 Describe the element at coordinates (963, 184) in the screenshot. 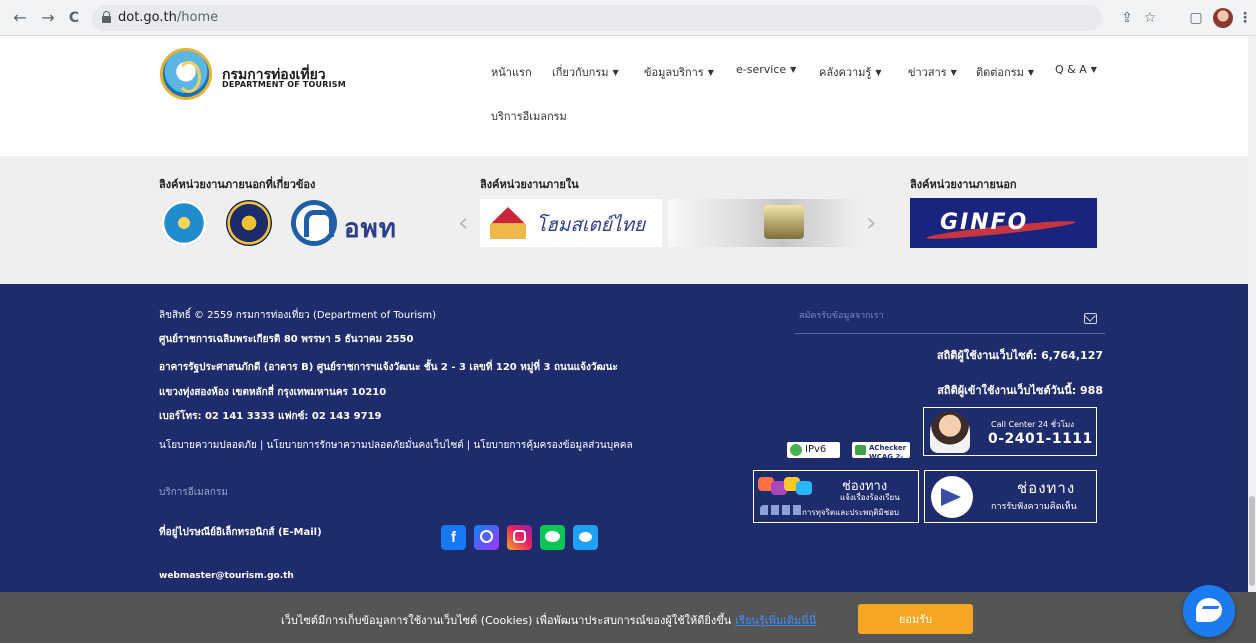

I see `external-links-title: ลิงค์หน่วยงานภายนอก` at that location.